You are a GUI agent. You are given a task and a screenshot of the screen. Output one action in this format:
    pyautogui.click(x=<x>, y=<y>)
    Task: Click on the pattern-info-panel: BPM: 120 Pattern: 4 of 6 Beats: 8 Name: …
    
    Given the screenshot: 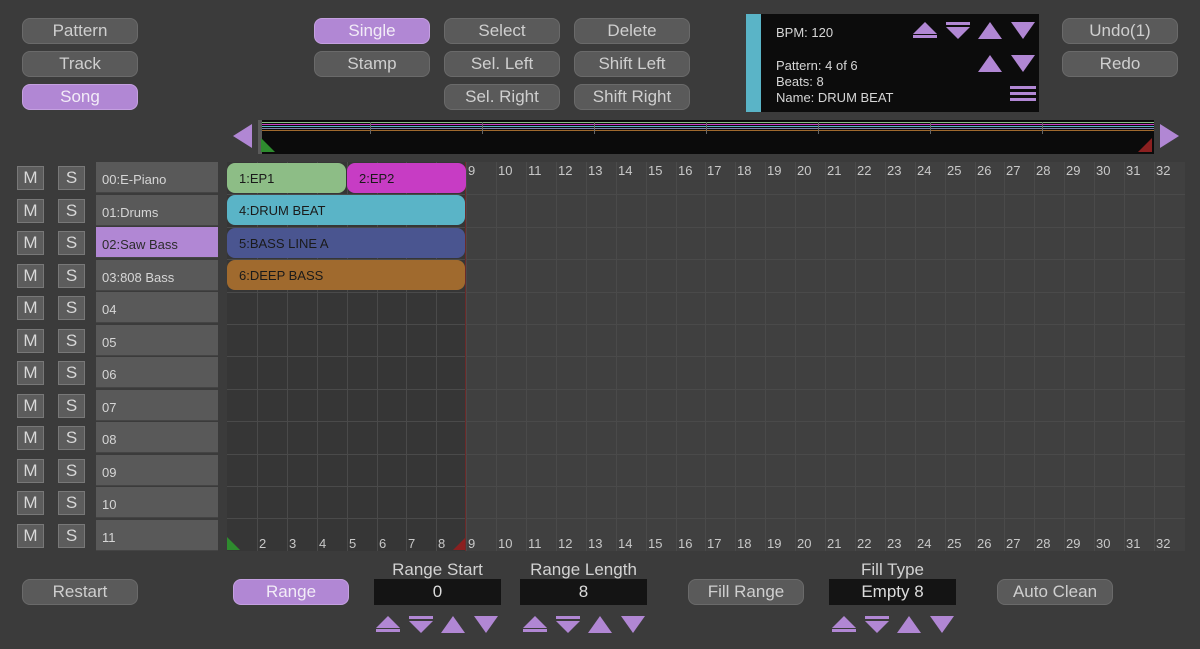 What is the action you would take?
    pyautogui.click(x=892, y=63)
    